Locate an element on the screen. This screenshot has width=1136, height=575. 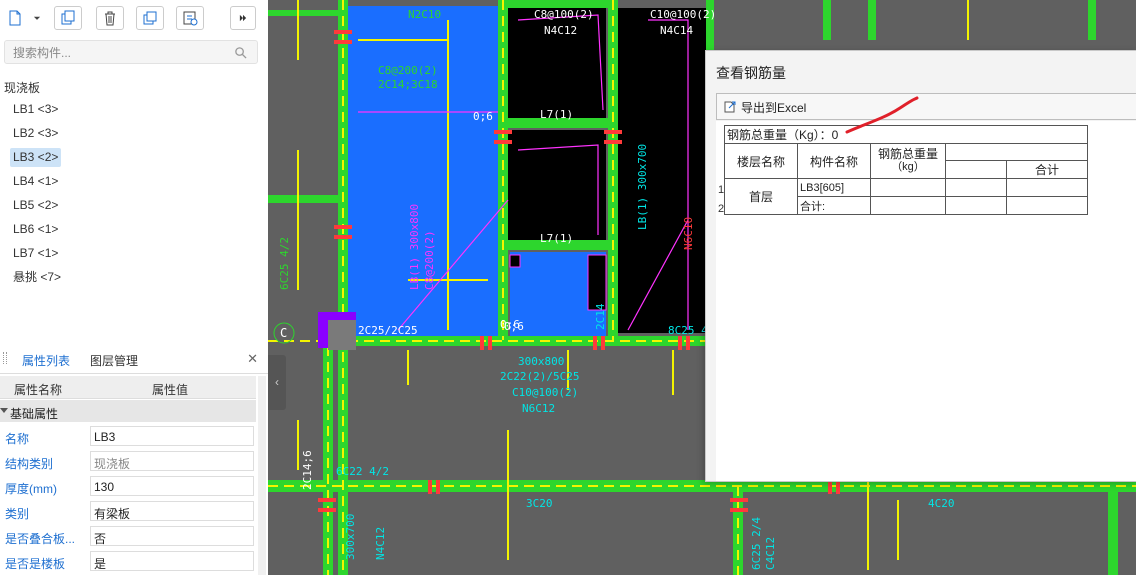
cad-label: C8@100(2) is located at coordinates (564, 14).